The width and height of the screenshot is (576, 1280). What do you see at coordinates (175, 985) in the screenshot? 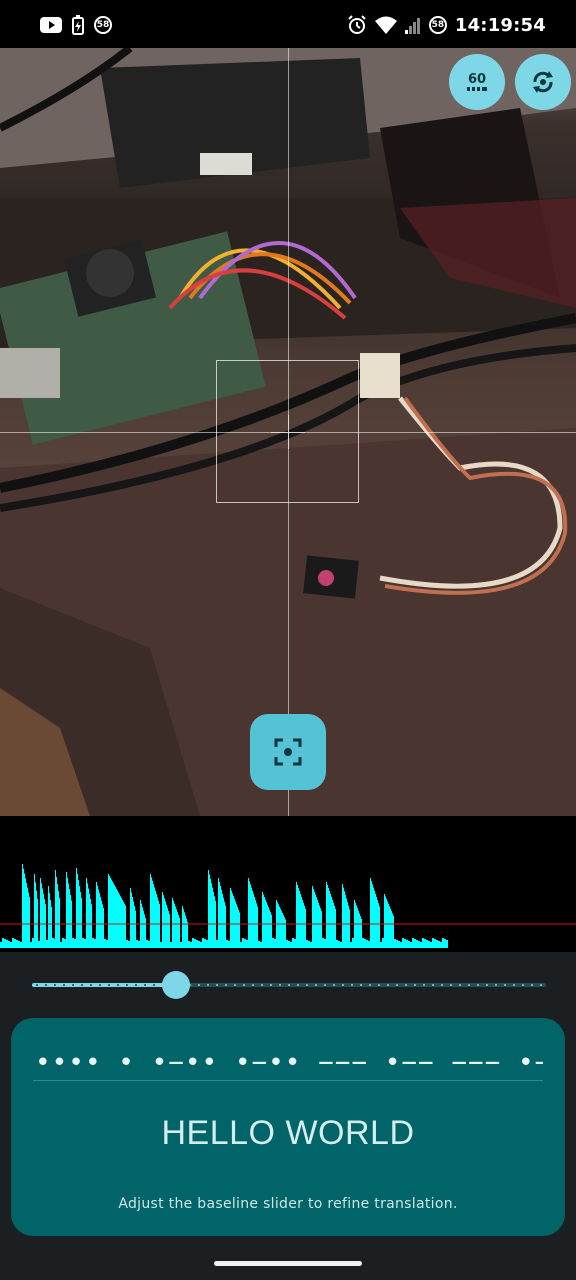
I see `baseline-slider-thumb` at bounding box center [175, 985].